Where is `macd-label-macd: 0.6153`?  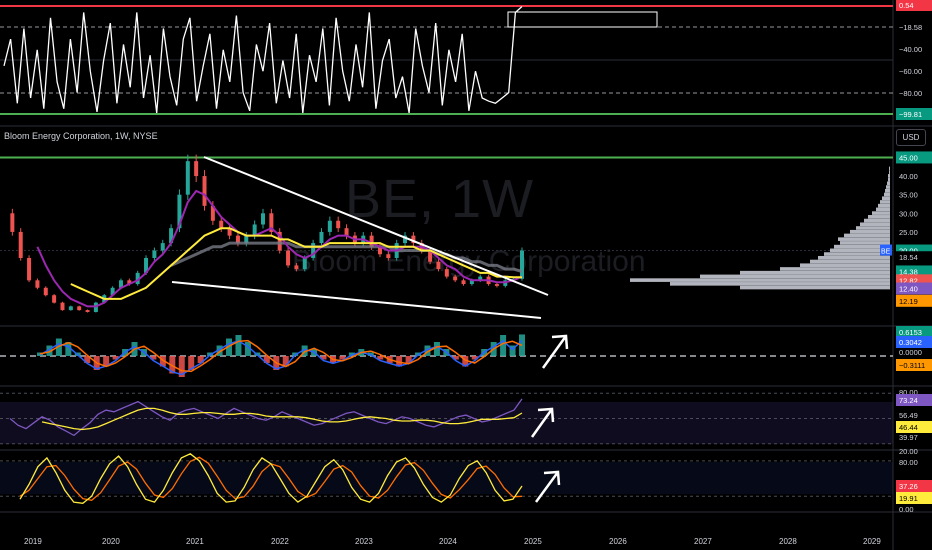 macd-label-macd: 0.6153 is located at coordinates (910, 332).